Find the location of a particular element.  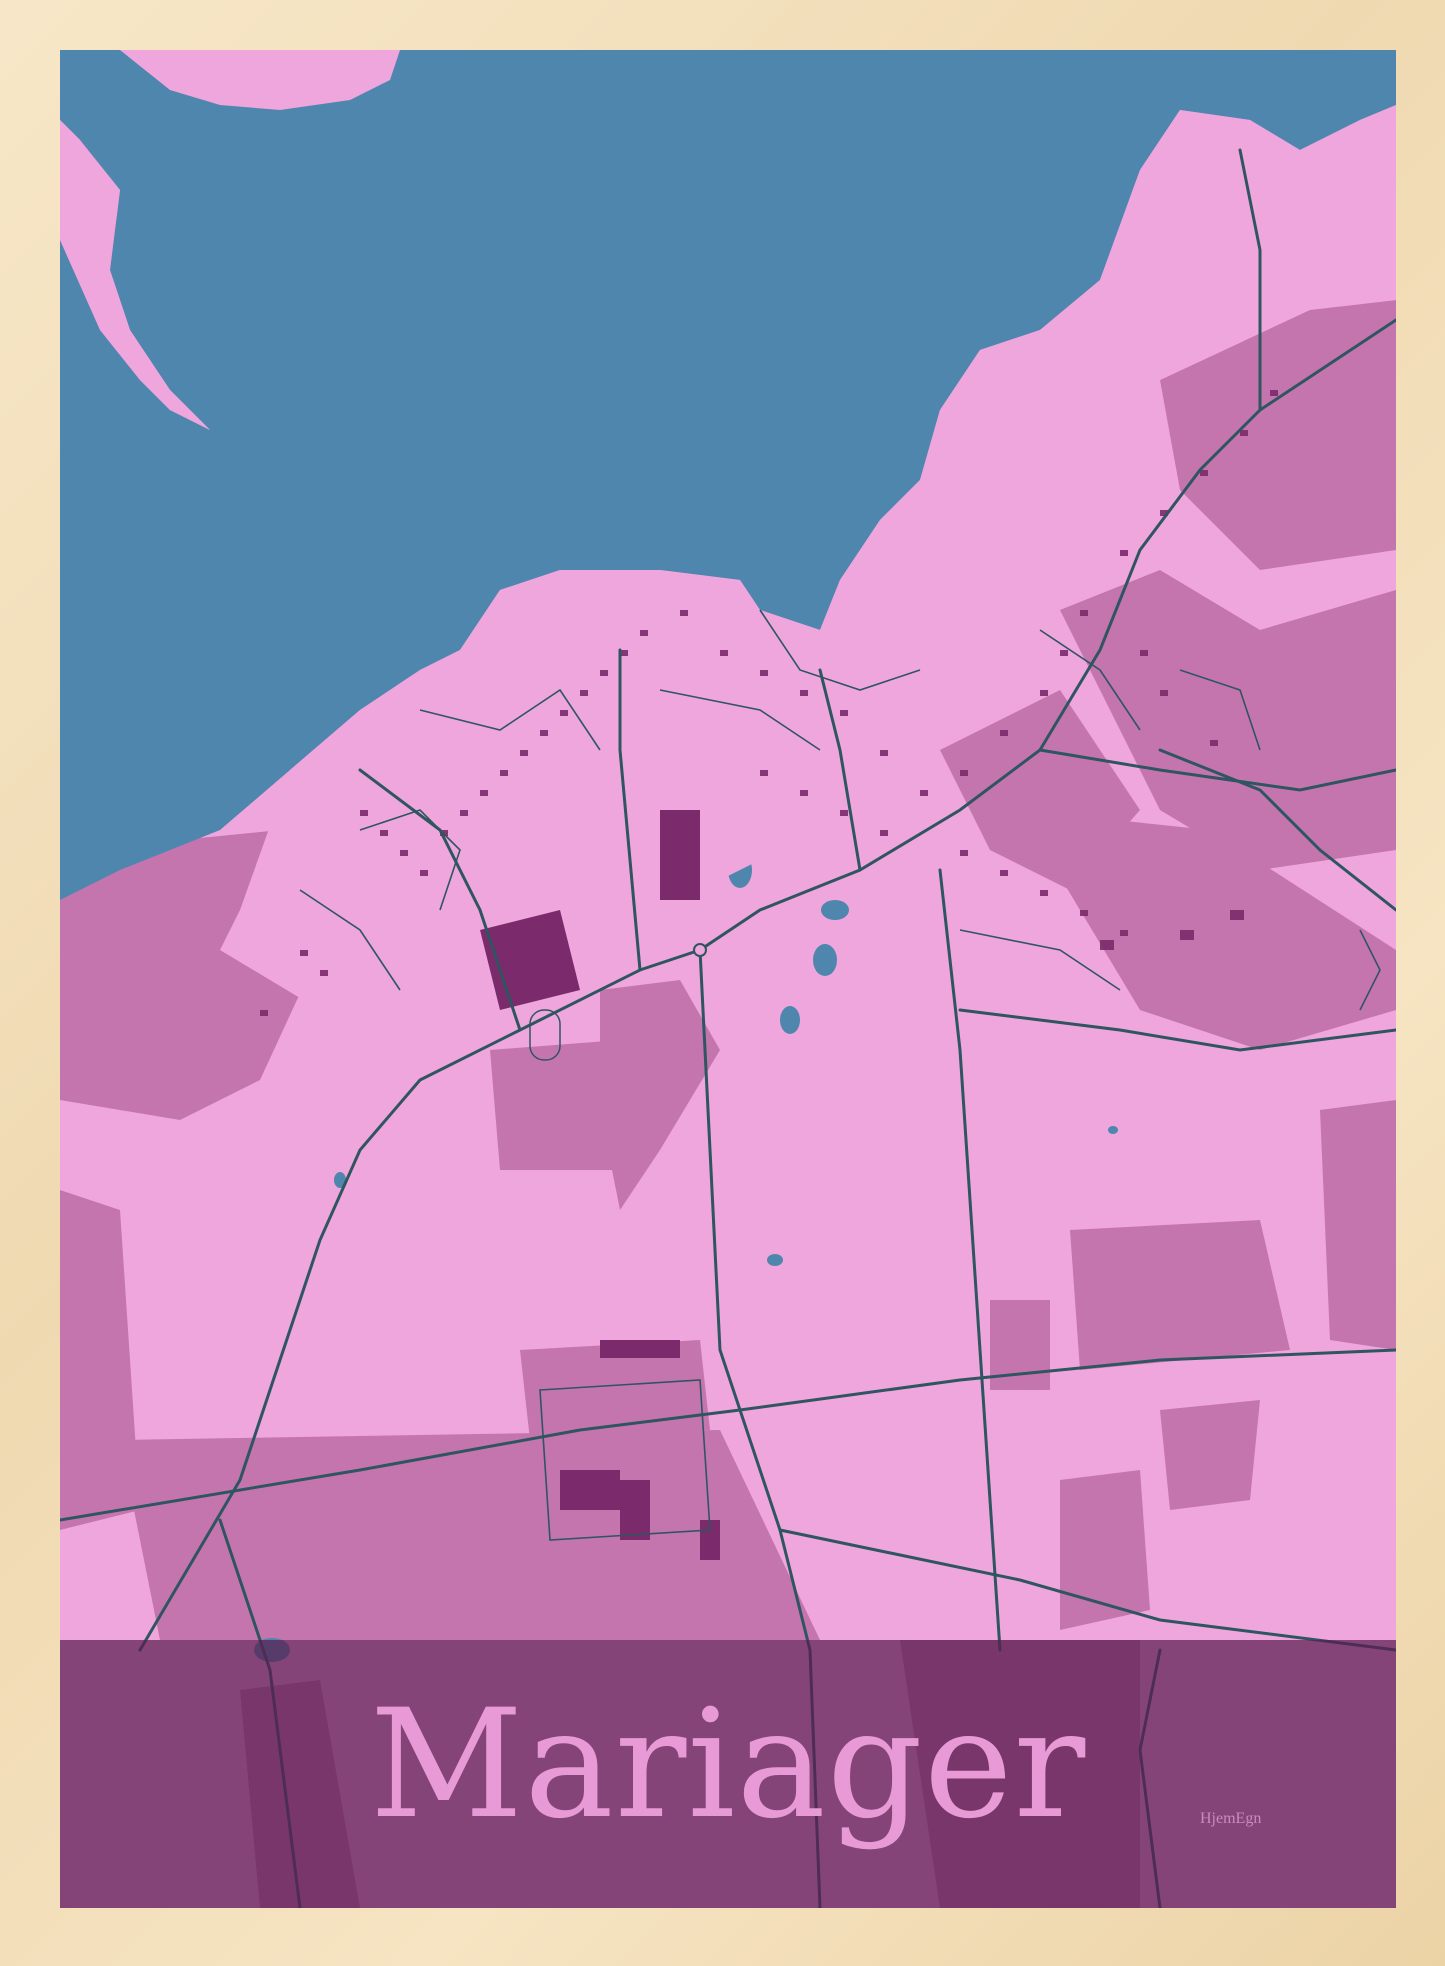

roundabout is located at coordinates (700, 950).